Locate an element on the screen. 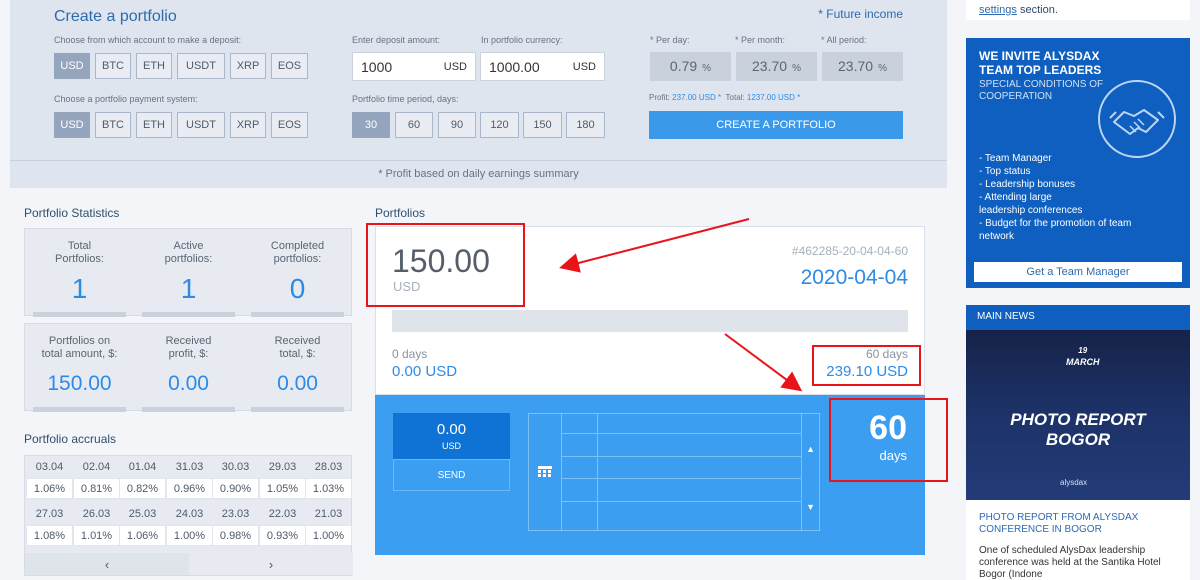 This screenshot has height=580, width=1200. calendar-icon is located at coordinates (545, 472).